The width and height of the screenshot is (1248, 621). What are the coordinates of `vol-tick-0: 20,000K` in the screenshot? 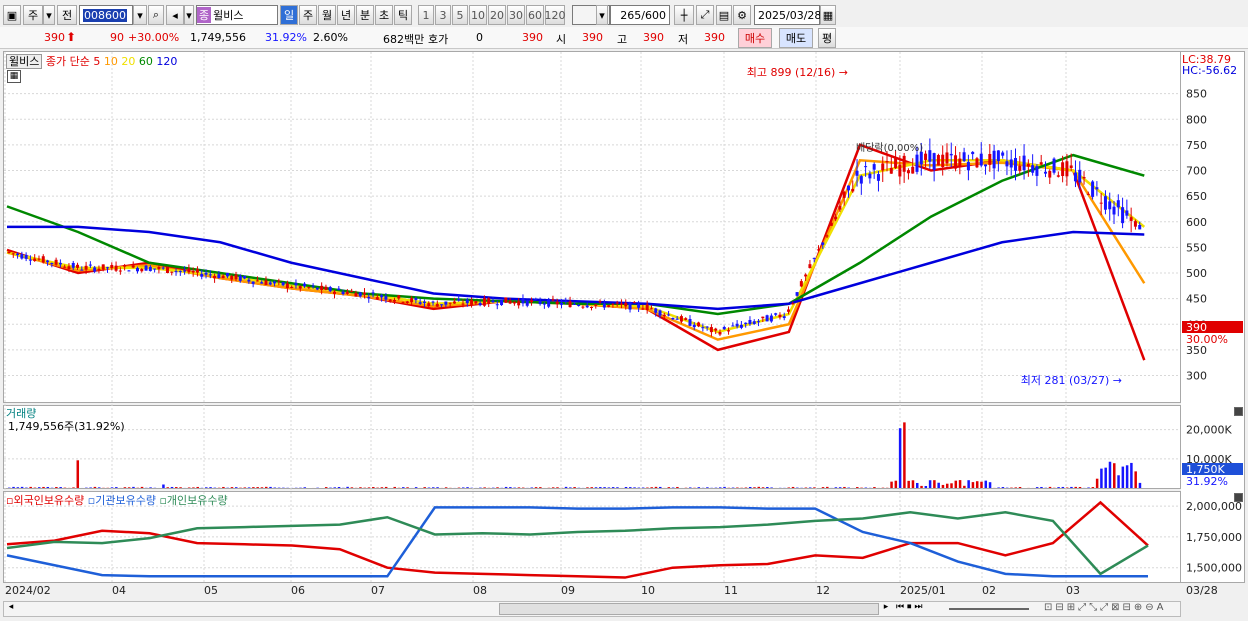 It's located at (1209, 430).